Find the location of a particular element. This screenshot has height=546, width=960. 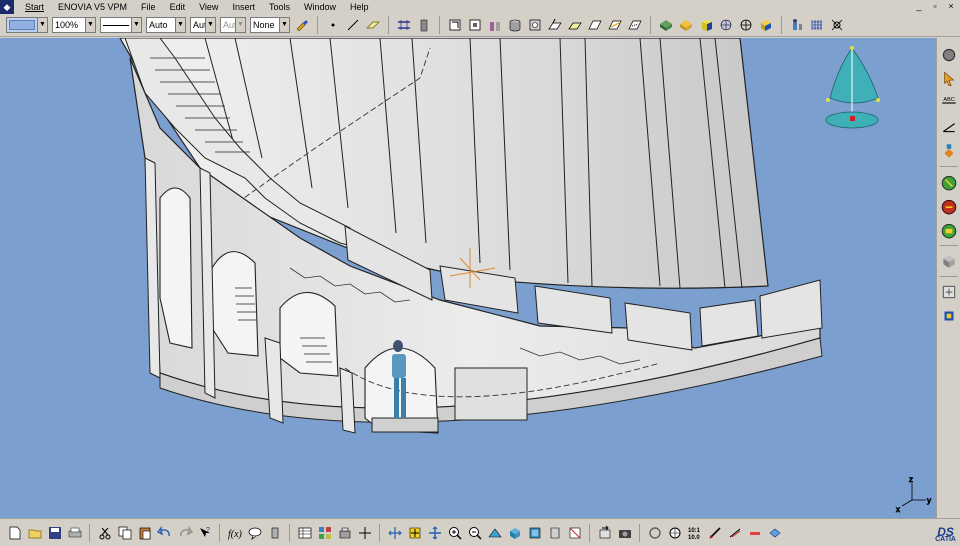

tree-icon is located at coordinates (949, 182).